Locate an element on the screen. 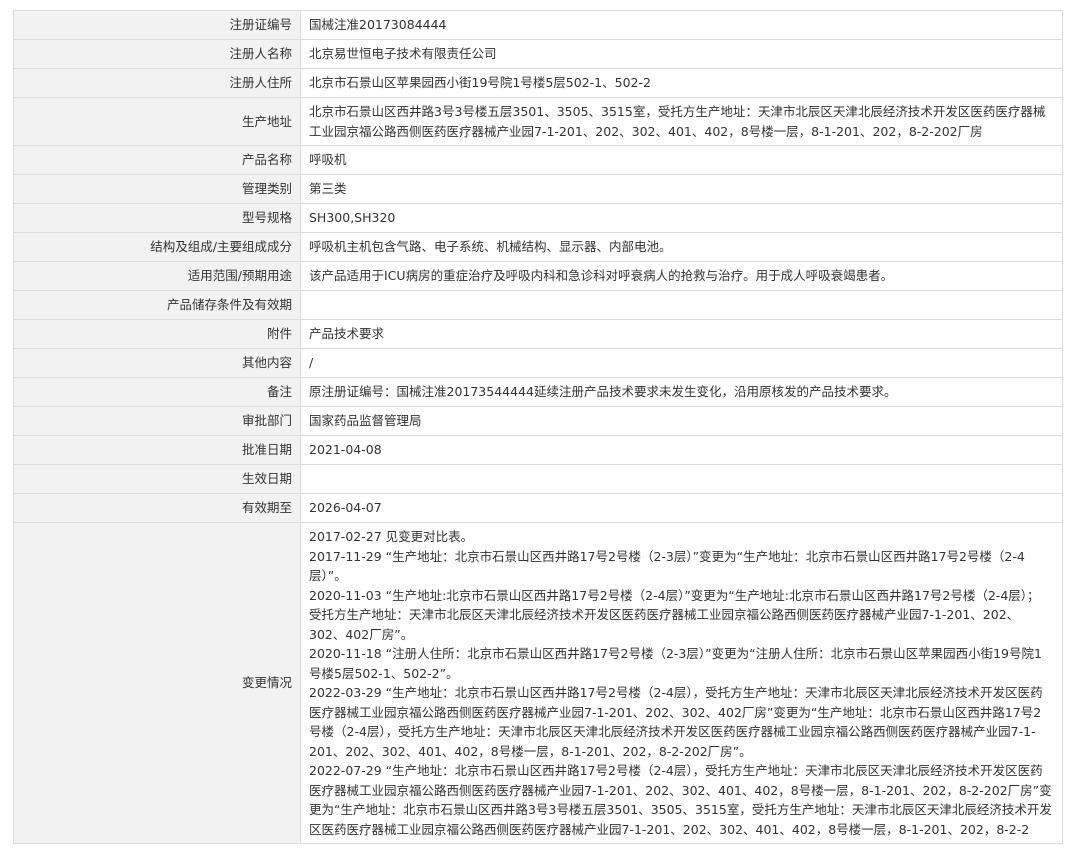 Image resolution: width=1088 pixels, height=848 pixels. field-value: 产品技术要求 is located at coordinates (681, 334).